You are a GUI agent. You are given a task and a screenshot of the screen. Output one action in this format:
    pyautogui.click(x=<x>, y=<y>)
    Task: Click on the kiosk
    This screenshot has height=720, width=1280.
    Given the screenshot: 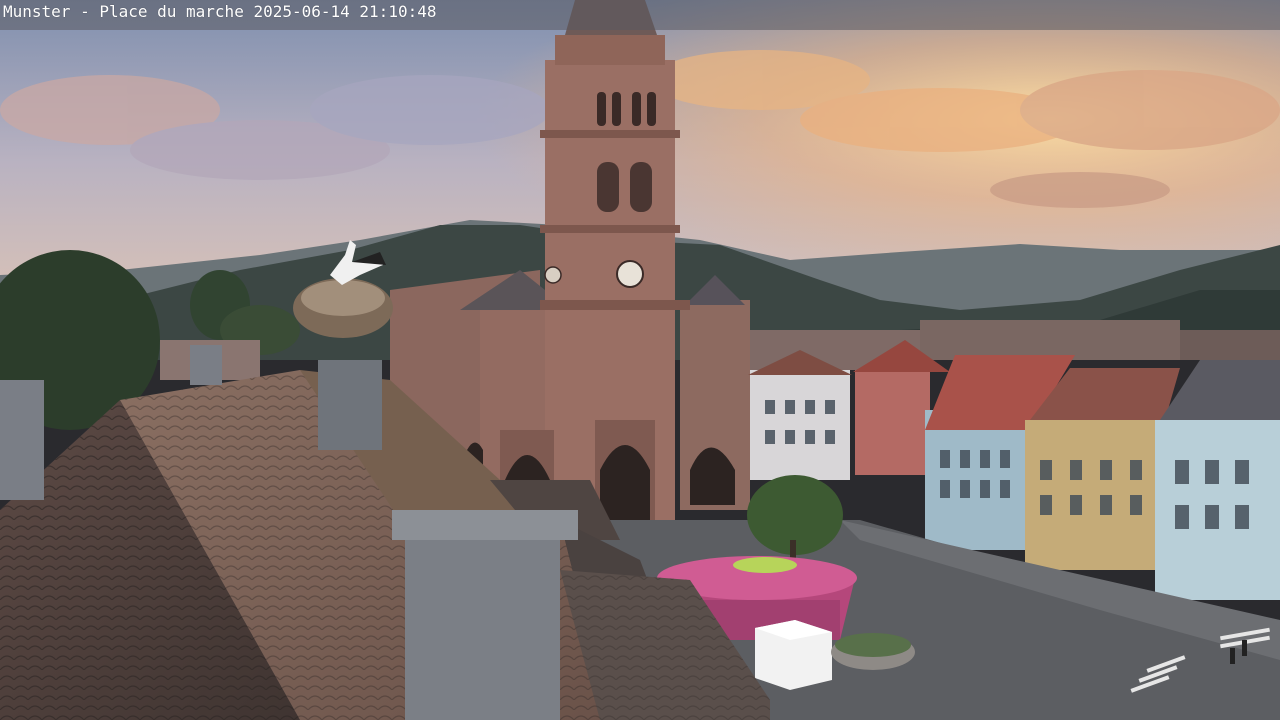 What is the action you would take?
    pyautogui.click(x=793, y=655)
    